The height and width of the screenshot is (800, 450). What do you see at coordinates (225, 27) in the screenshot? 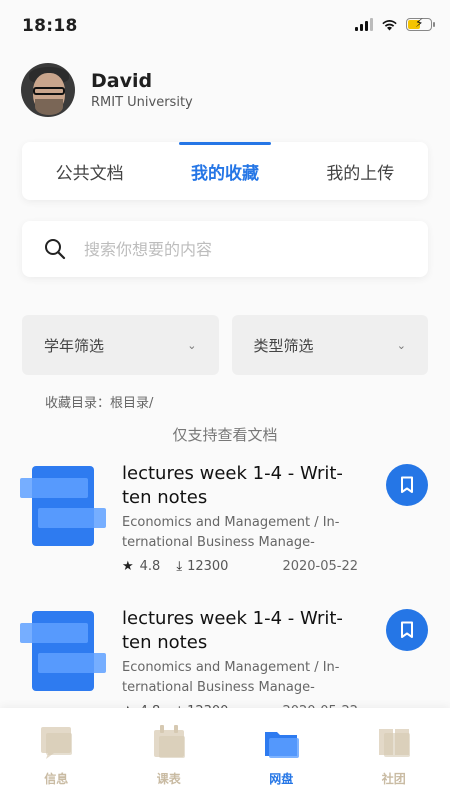
I see `status-bar: 18:18 ⚡` at bounding box center [225, 27].